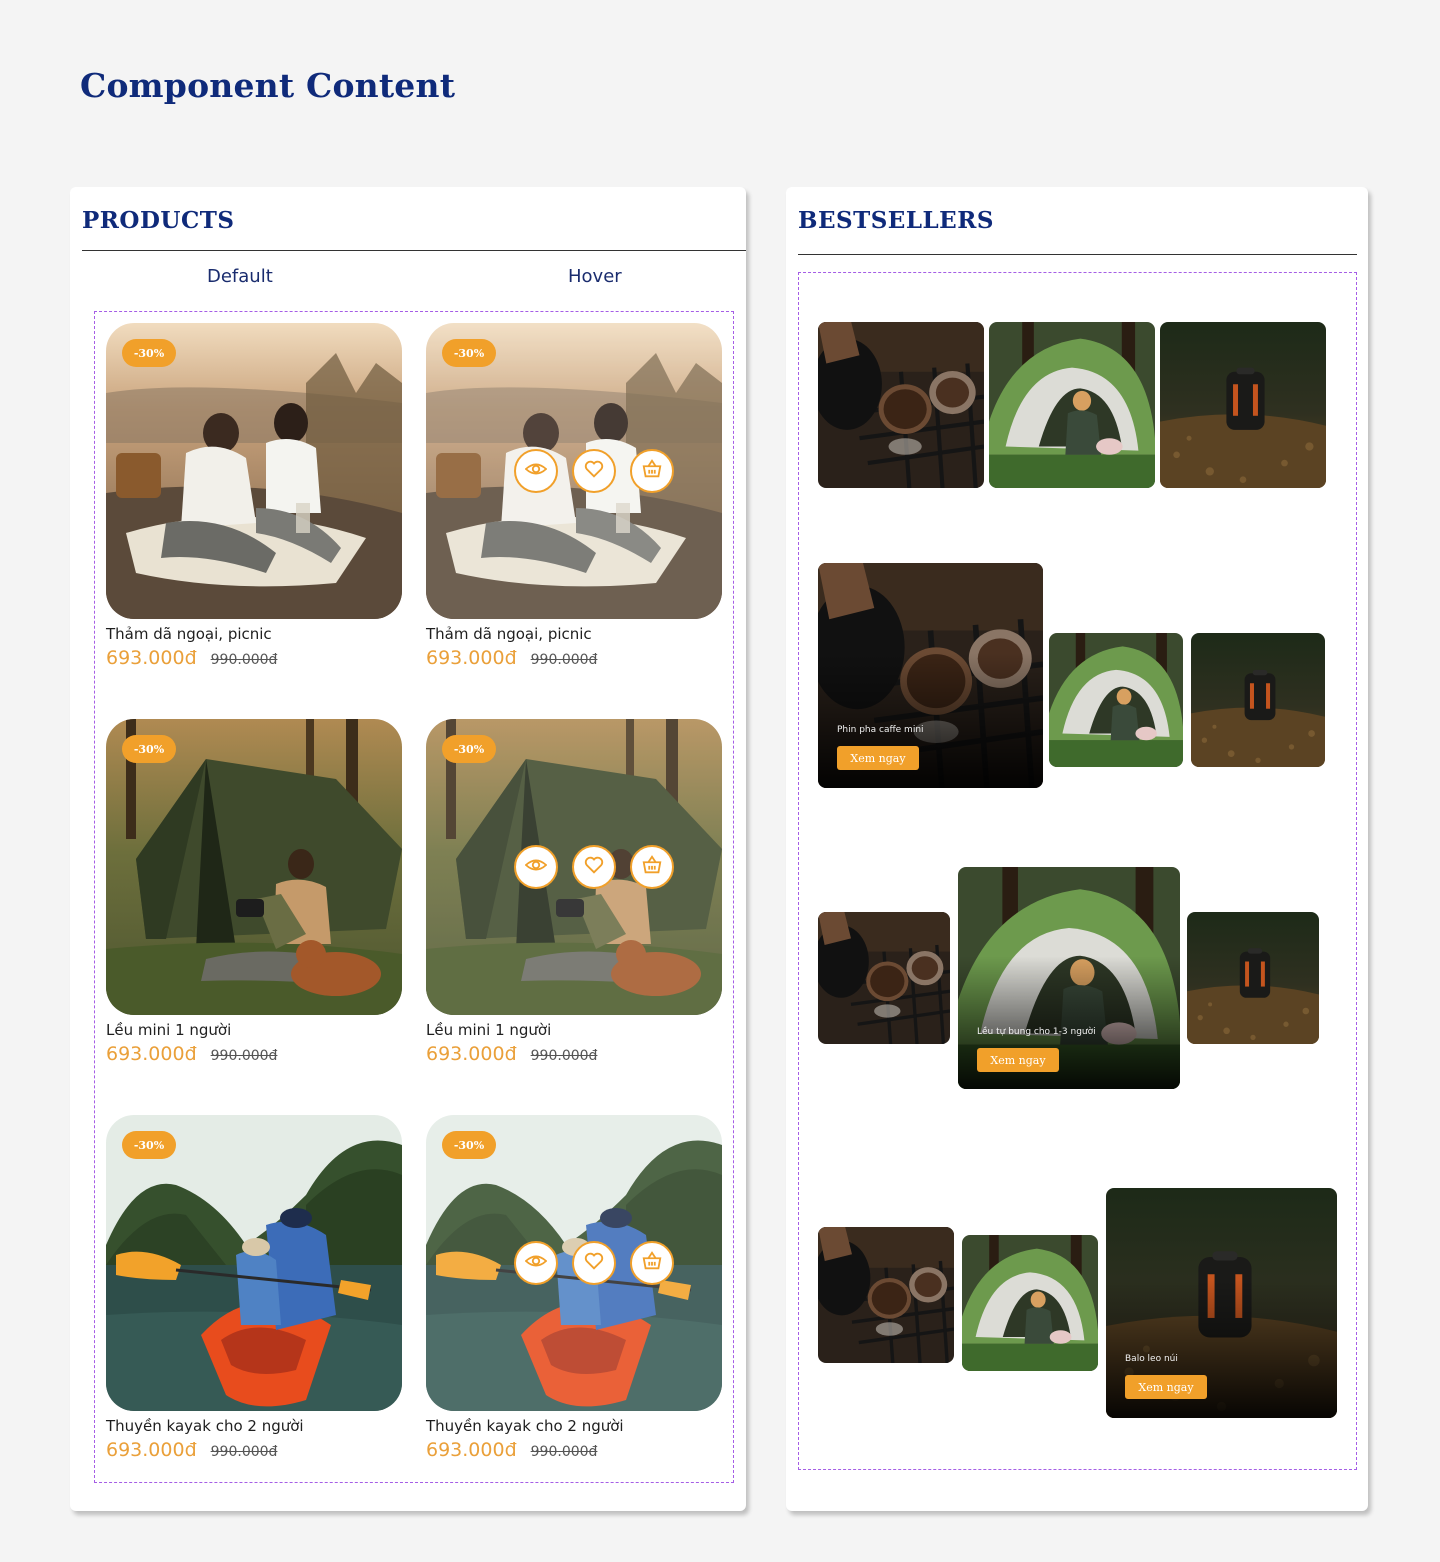 Image resolution: width=1440 pixels, height=1562 pixels. What do you see at coordinates (880, 730) in the screenshot?
I see `featured-caption: Phin pha caffe mini` at bounding box center [880, 730].